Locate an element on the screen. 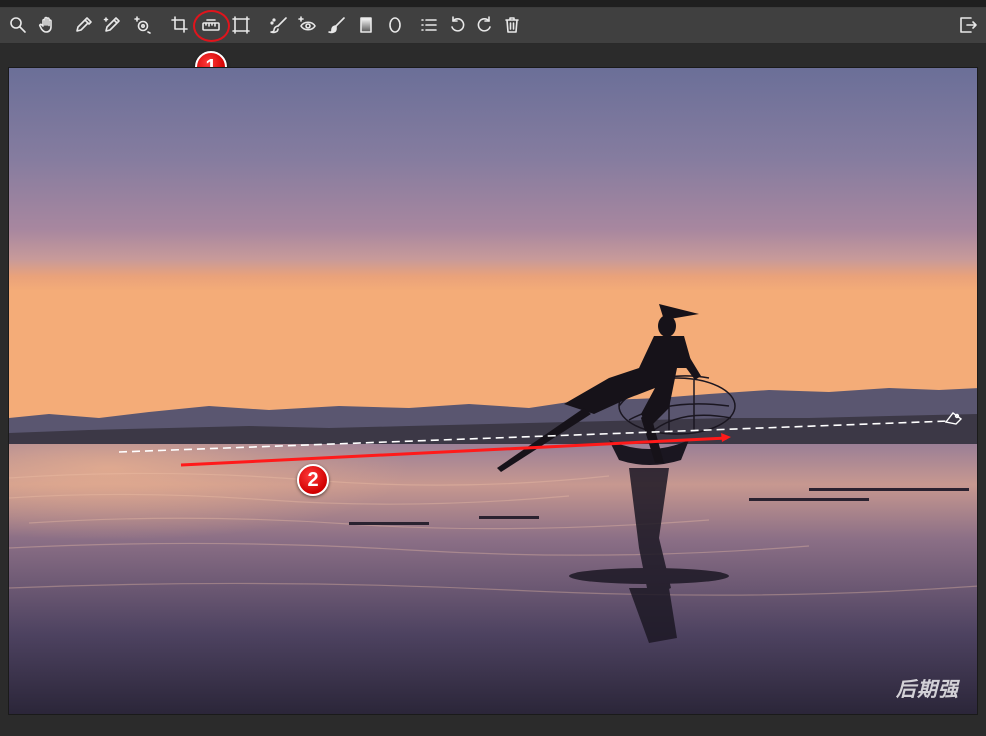 This screenshot has width=986, height=736. graduated-filter-tool is located at coordinates (366, 25).